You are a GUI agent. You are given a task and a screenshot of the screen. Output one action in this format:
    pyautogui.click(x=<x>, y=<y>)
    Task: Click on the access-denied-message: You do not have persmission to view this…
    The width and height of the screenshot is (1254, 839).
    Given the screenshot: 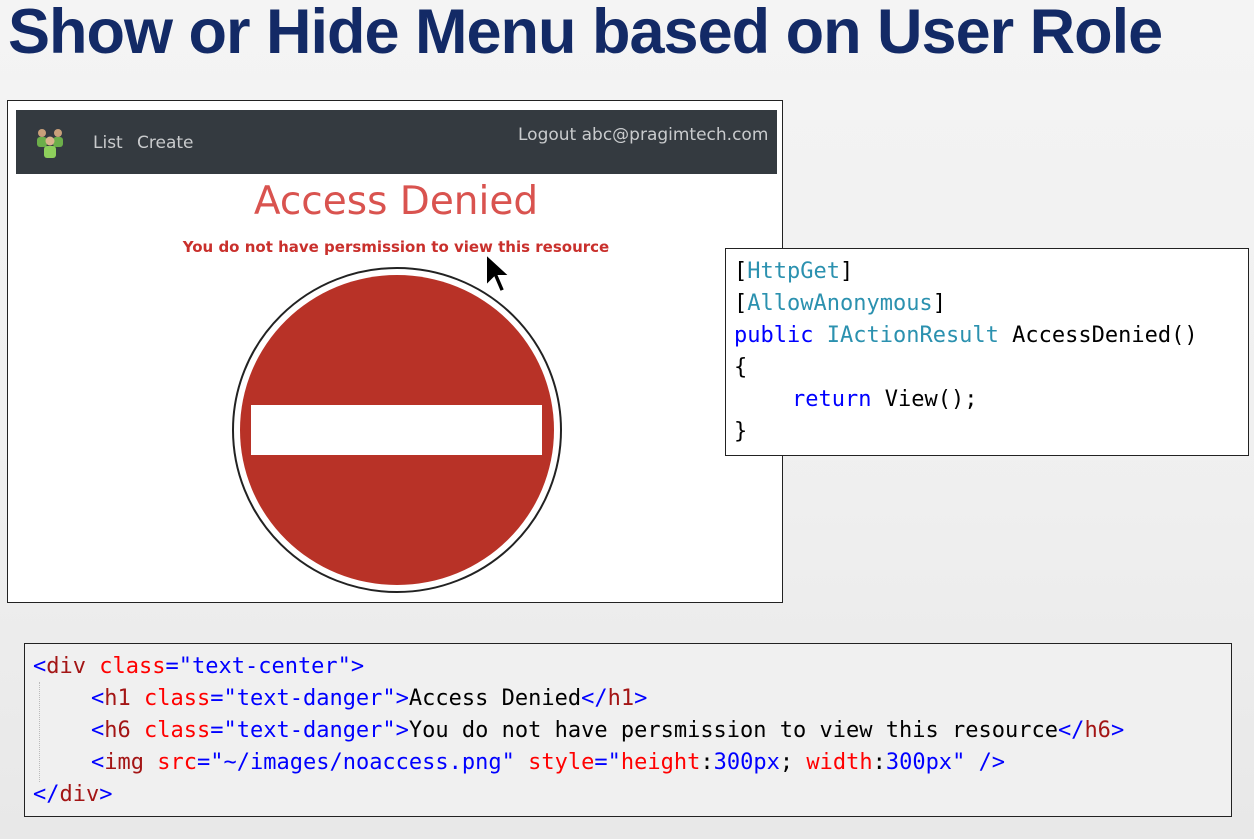 What is the action you would take?
    pyautogui.click(x=396, y=247)
    